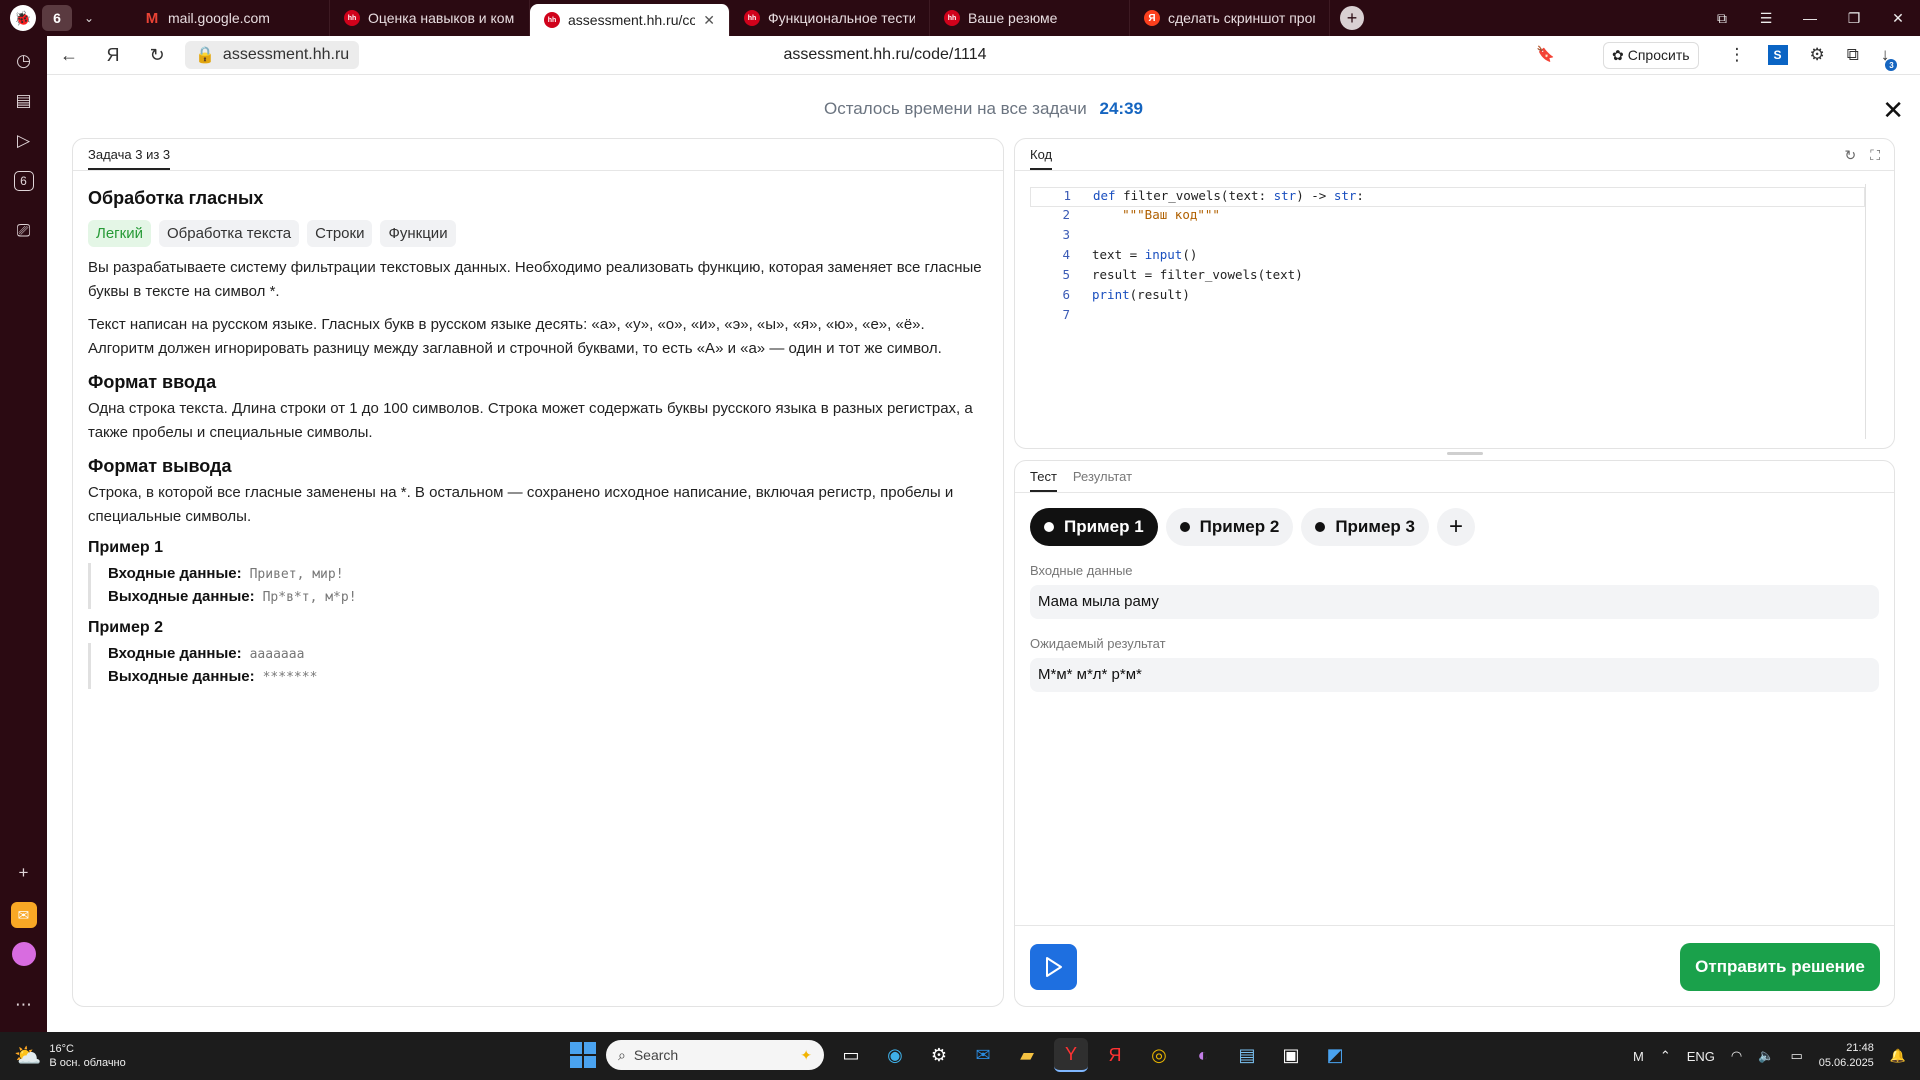  I want to click on add-example-plus-icon: +, so click(1455, 527).